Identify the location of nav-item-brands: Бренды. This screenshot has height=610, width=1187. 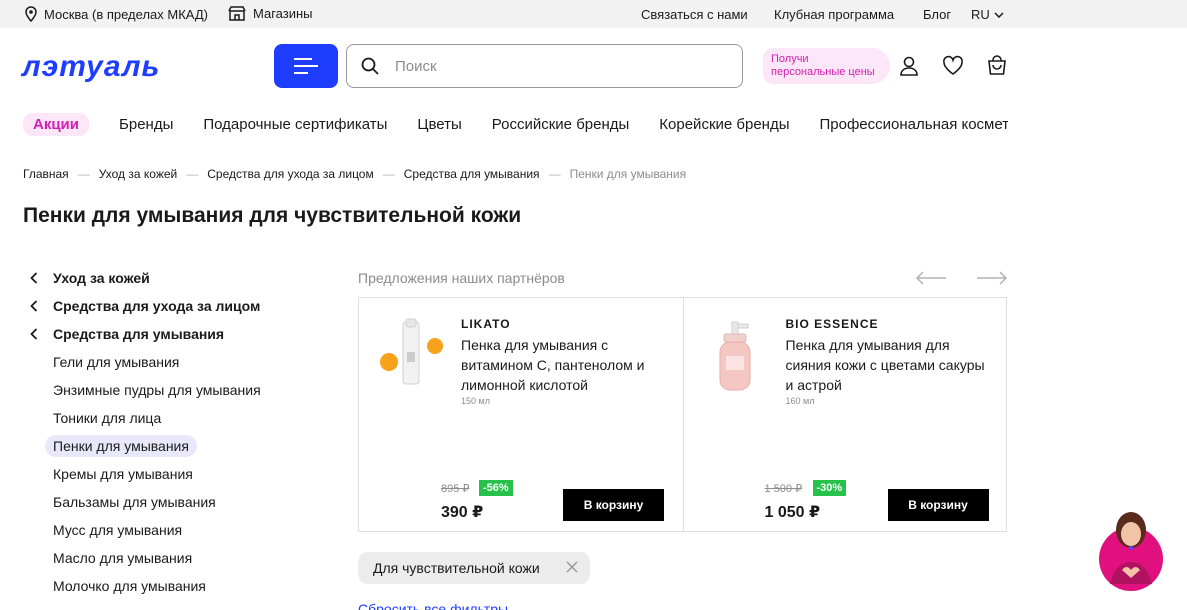
(146, 124).